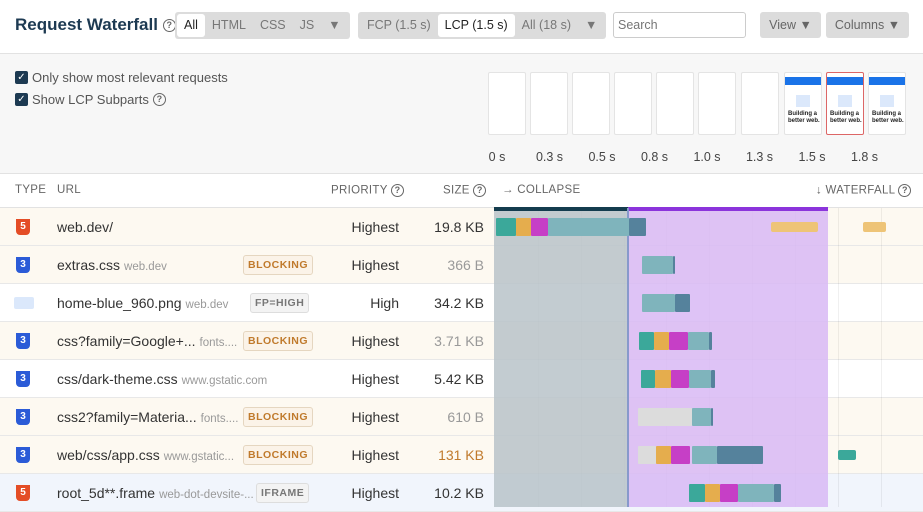  I want to click on filter-js: JS, so click(307, 25).